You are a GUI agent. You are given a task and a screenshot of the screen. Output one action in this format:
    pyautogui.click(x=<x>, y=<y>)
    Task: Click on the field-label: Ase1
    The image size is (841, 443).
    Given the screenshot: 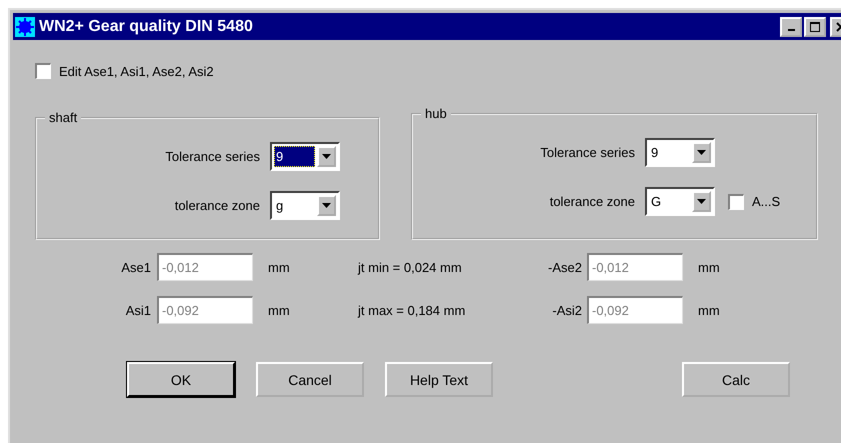 What is the action you would take?
    pyautogui.click(x=135, y=267)
    